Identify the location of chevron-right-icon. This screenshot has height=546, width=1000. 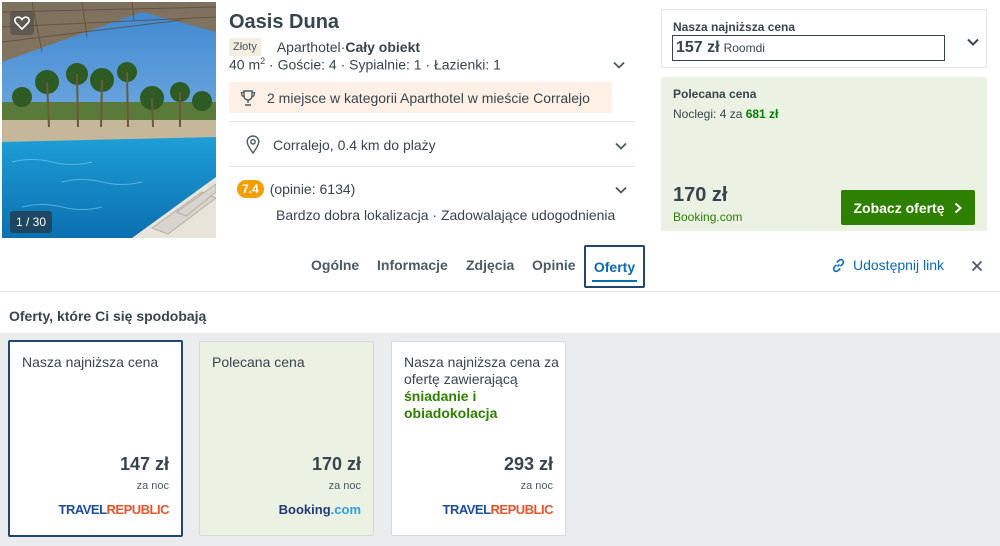
(958, 207).